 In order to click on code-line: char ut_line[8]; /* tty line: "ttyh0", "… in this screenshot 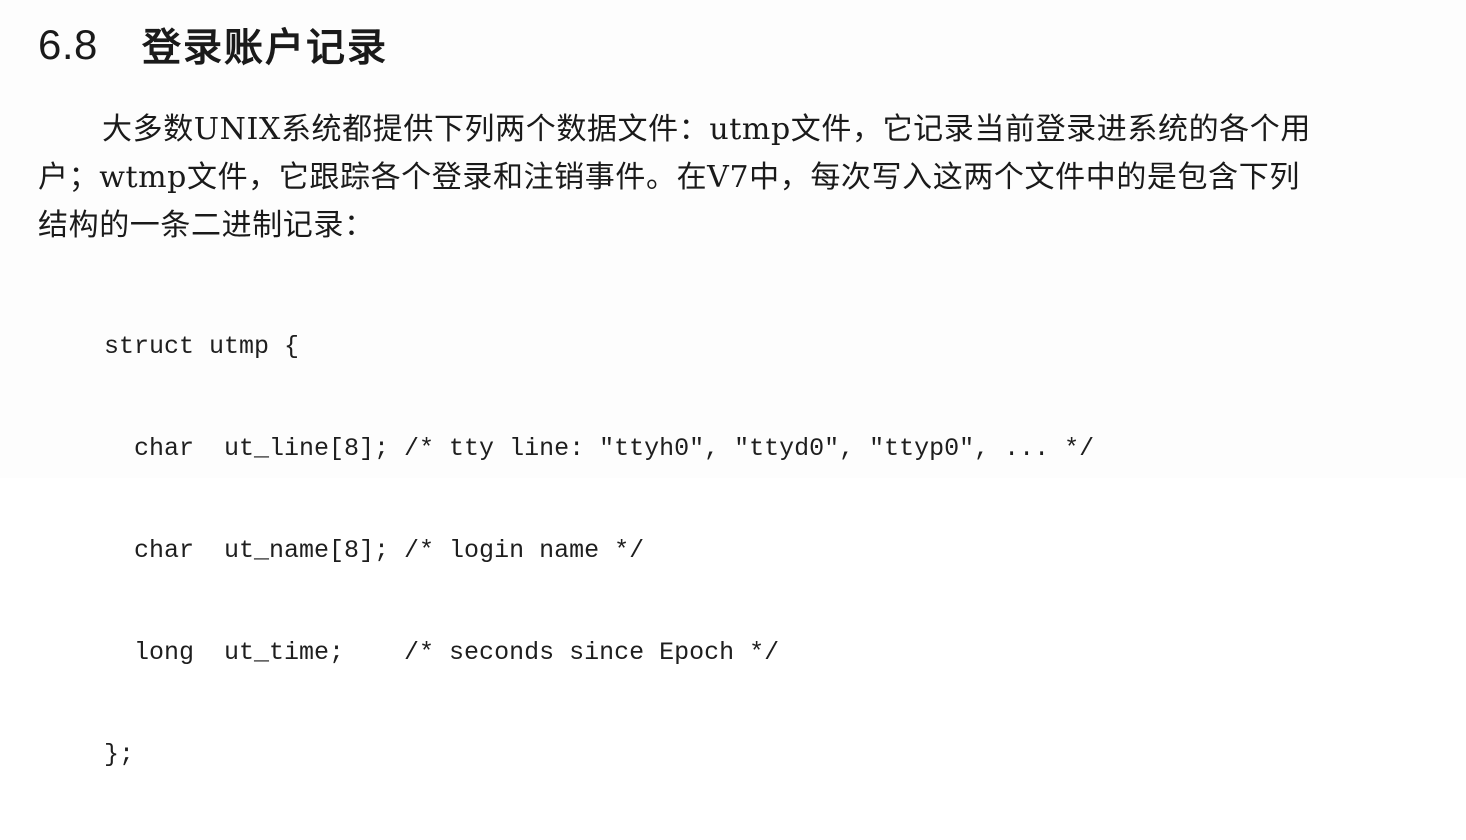, I will do `click(599, 448)`.